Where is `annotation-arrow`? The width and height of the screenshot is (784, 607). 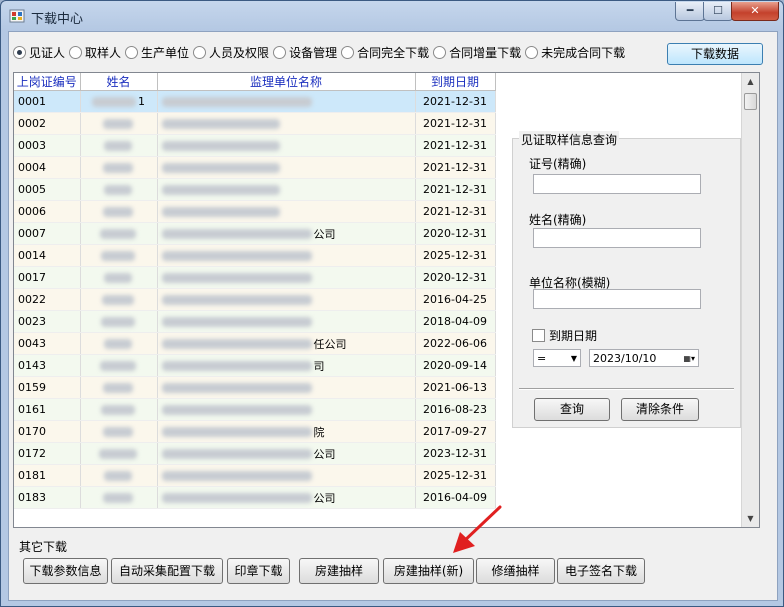
annotation-arrow is located at coordinates (477, 529).